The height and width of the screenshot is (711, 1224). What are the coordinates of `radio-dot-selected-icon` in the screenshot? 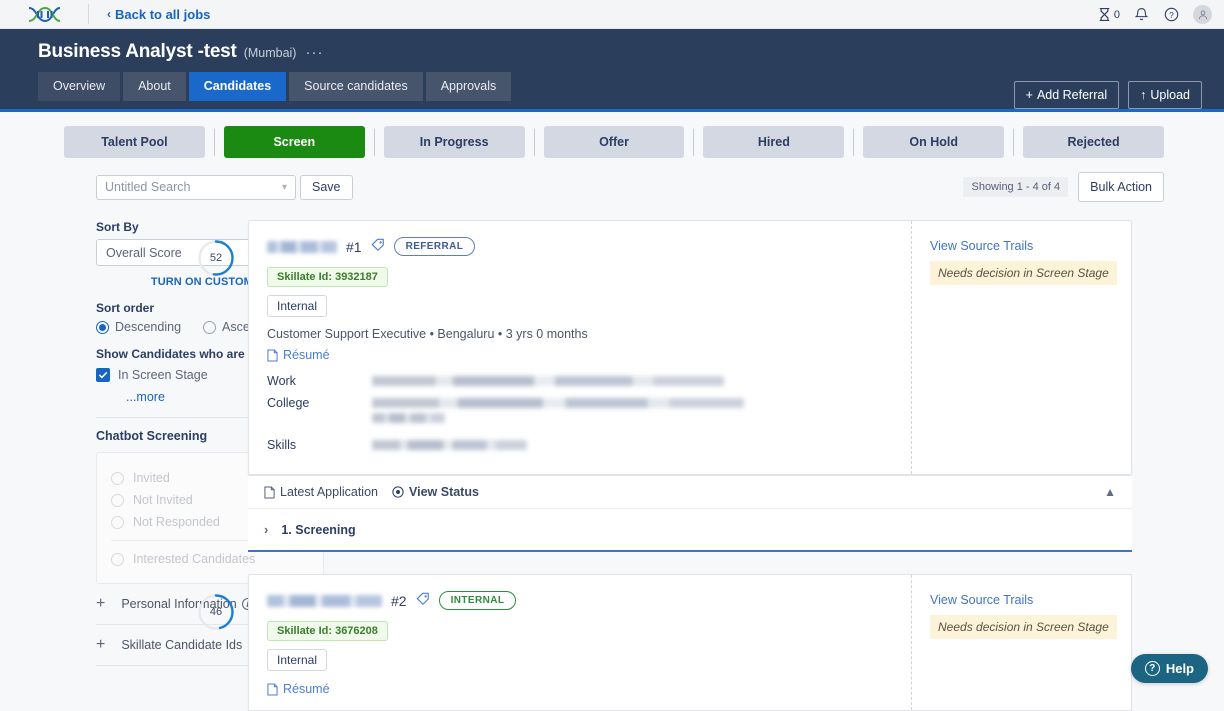 It's located at (102, 327).